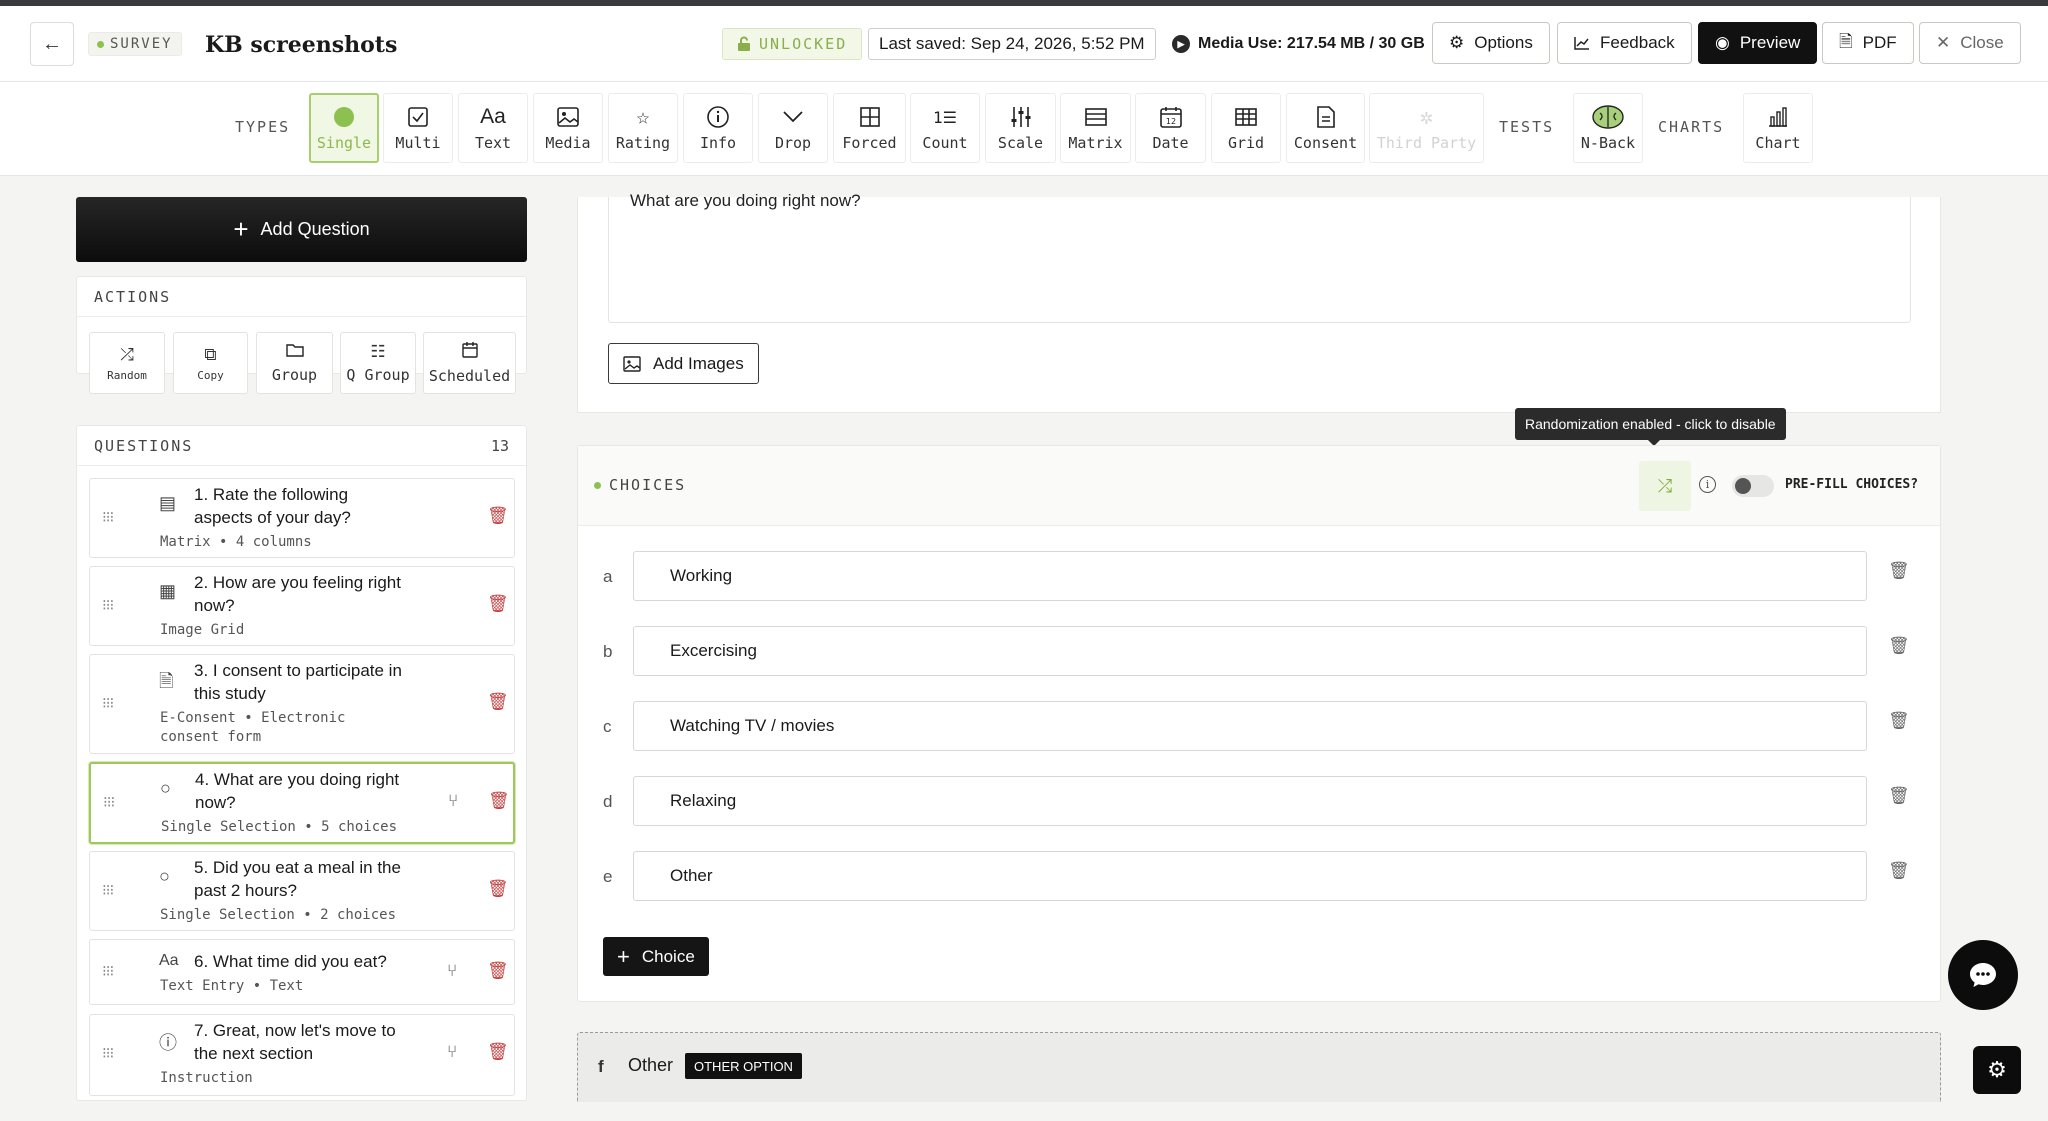 The width and height of the screenshot is (2048, 1121). Describe the element at coordinates (294, 363) in the screenshot. I see `action-group-button: Group` at that location.